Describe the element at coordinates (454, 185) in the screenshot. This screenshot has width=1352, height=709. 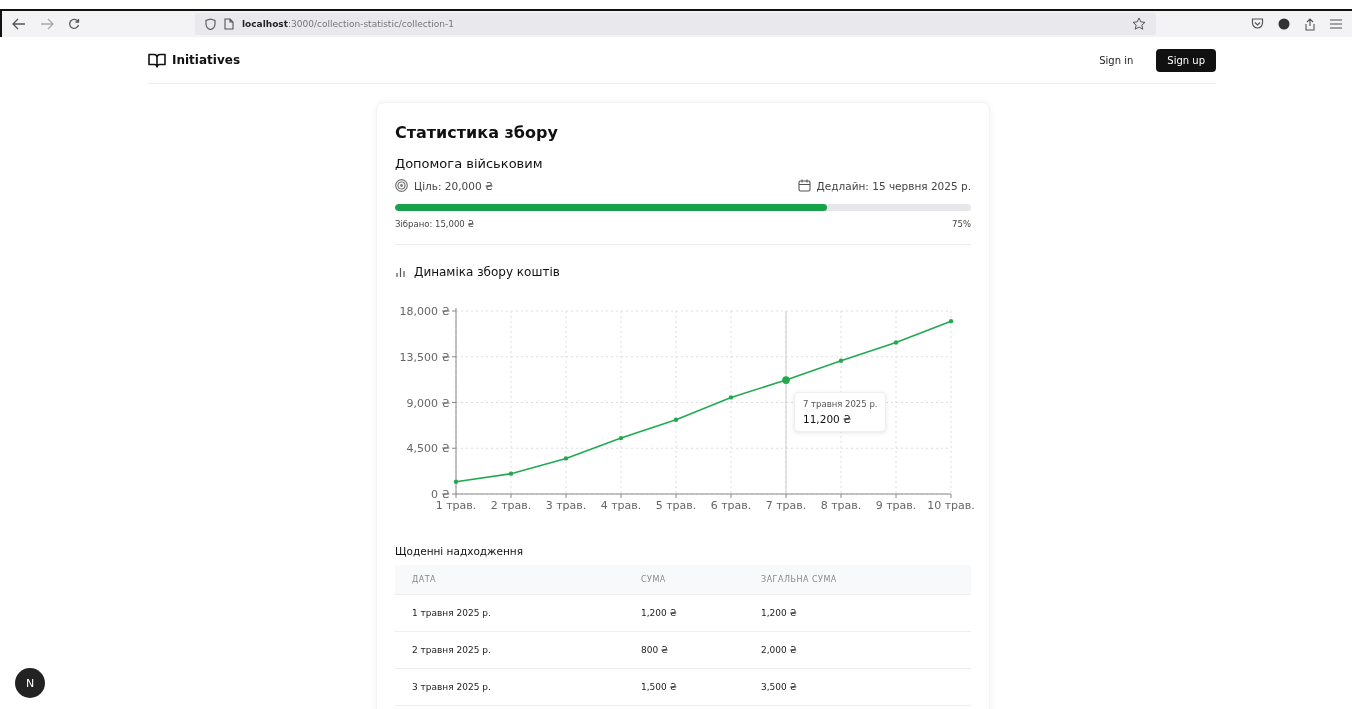
I see `goal-text: Ціль: 20,000 ₴` at that location.